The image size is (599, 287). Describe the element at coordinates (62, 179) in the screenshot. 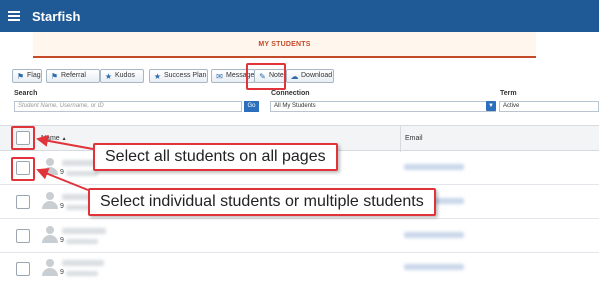

I see `select-individual-arrow` at that location.